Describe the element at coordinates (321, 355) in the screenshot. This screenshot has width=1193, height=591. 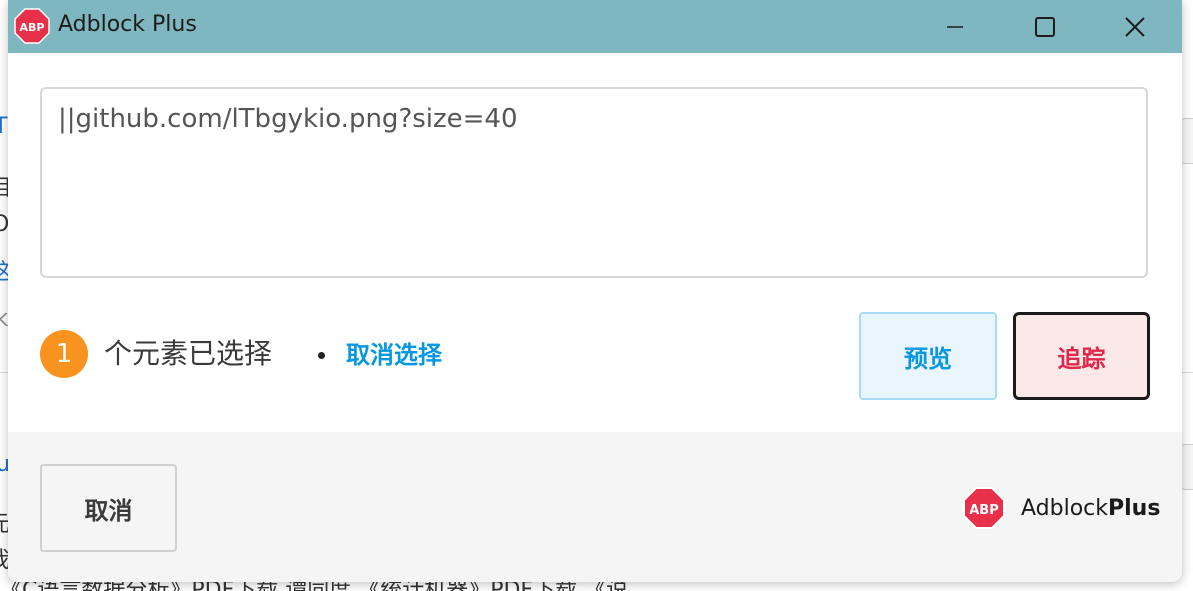
I see `bullet-separator` at that location.